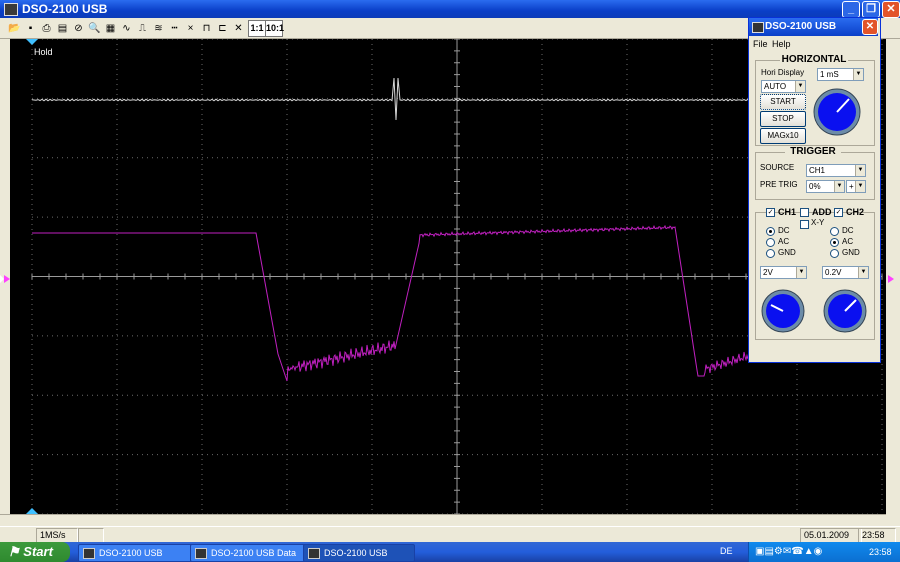 This screenshot has height=562, width=900. I want to click on stop-sign-icon: ⊘, so click(78, 28).